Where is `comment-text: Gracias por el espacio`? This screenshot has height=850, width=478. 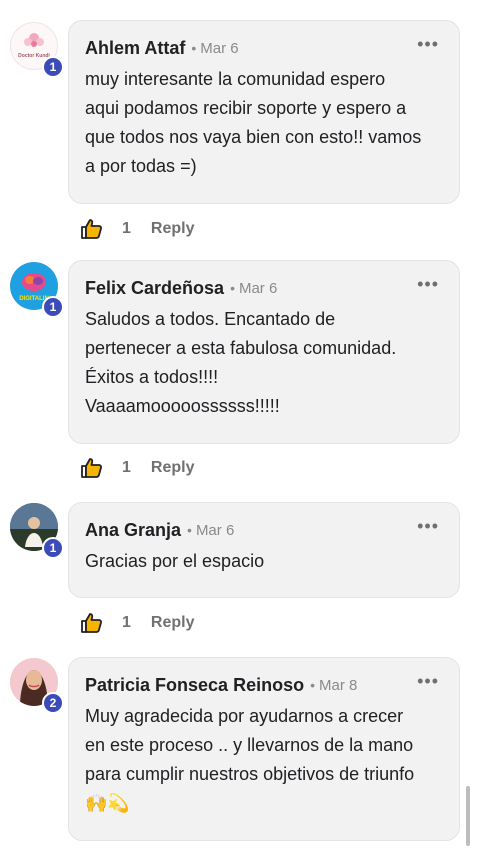
comment-text: Gracias por el espacio is located at coordinates (175, 561).